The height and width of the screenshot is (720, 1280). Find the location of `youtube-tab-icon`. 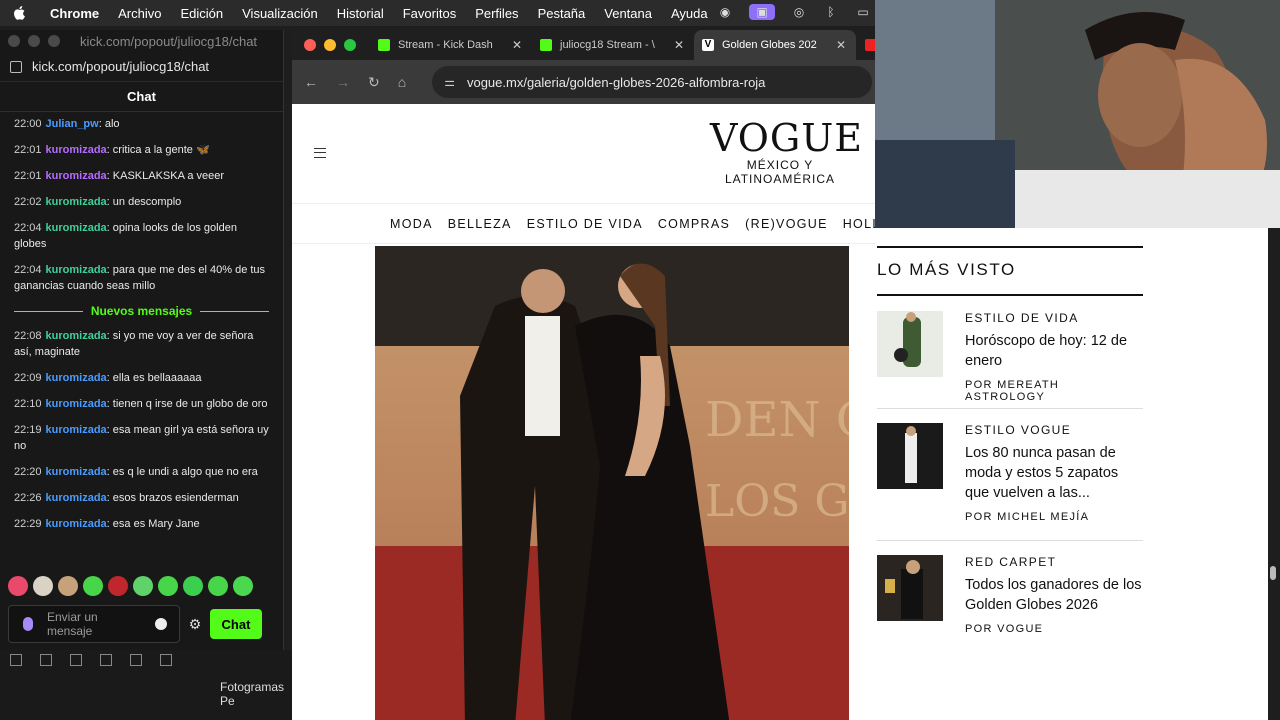

youtube-tab-icon is located at coordinates (870, 45).